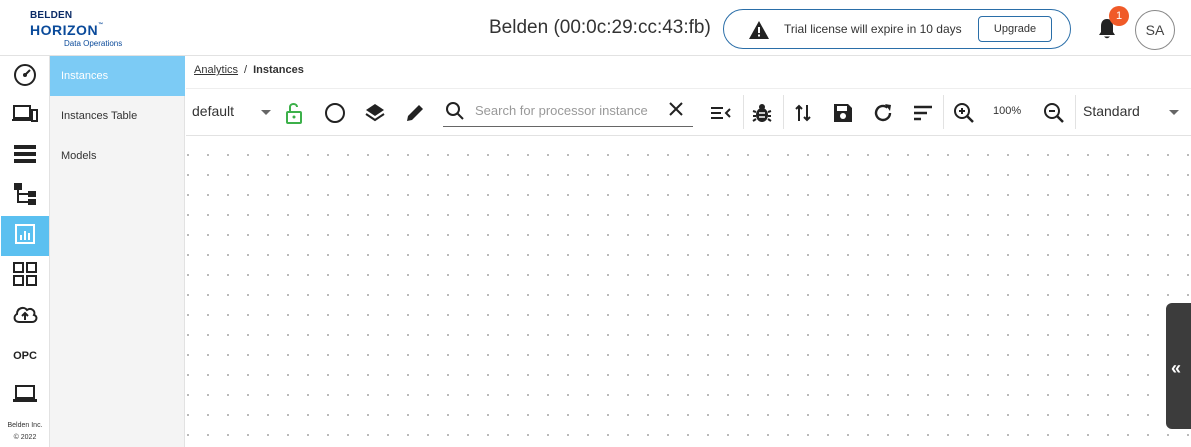  What do you see at coordinates (67, 30) in the screenshot?
I see `logo-line2: HORIZON™` at bounding box center [67, 30].